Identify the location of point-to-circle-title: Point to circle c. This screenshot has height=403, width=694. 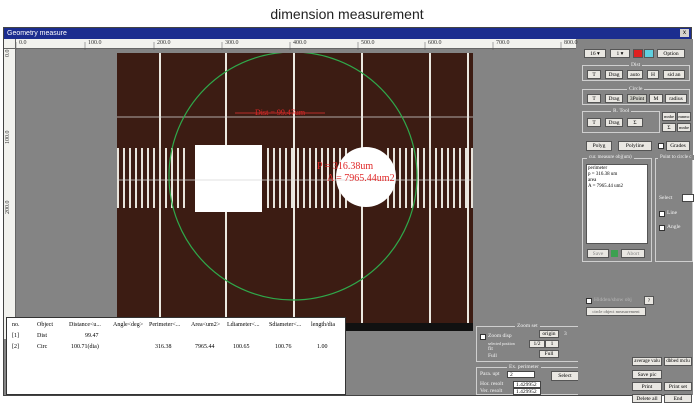
(676, 157).